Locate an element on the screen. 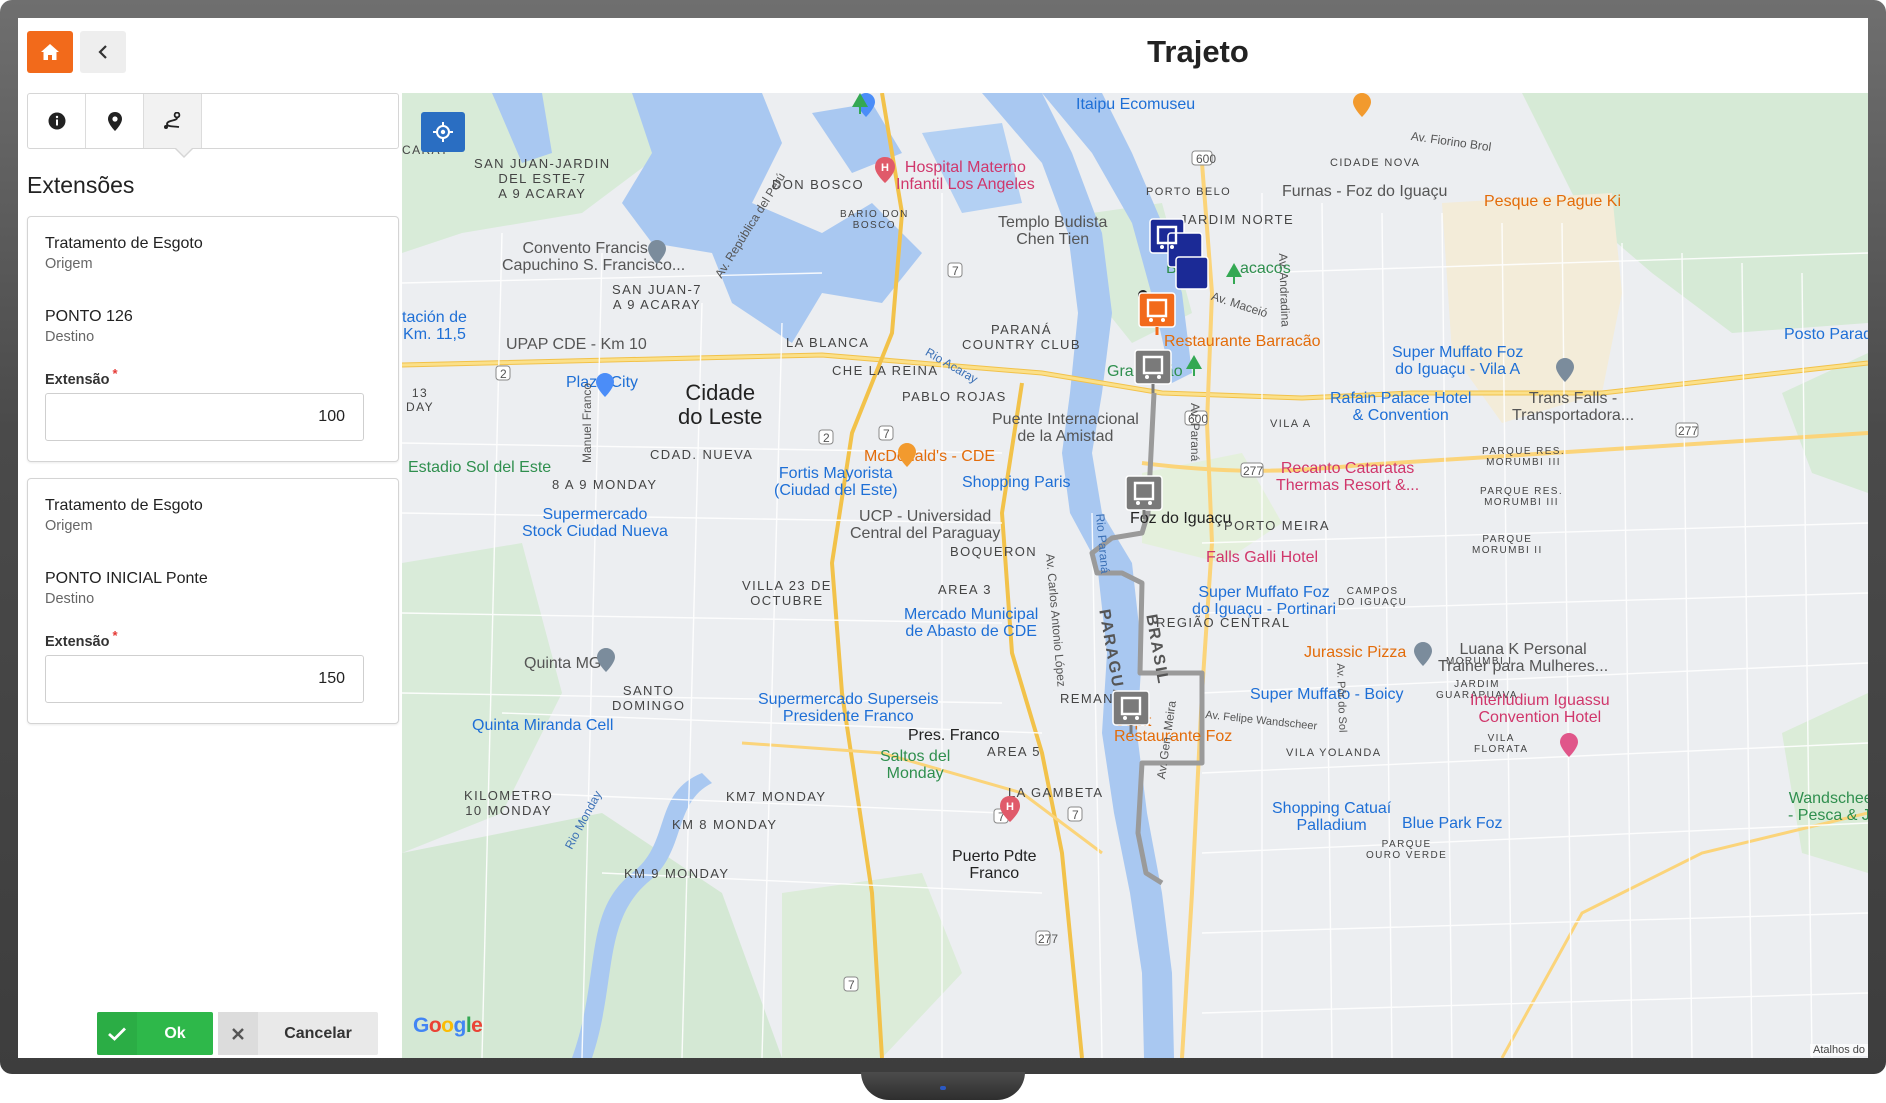  poi-label: Supermercado Stock Ciudad Nueva is located at coordinates (595, 523).